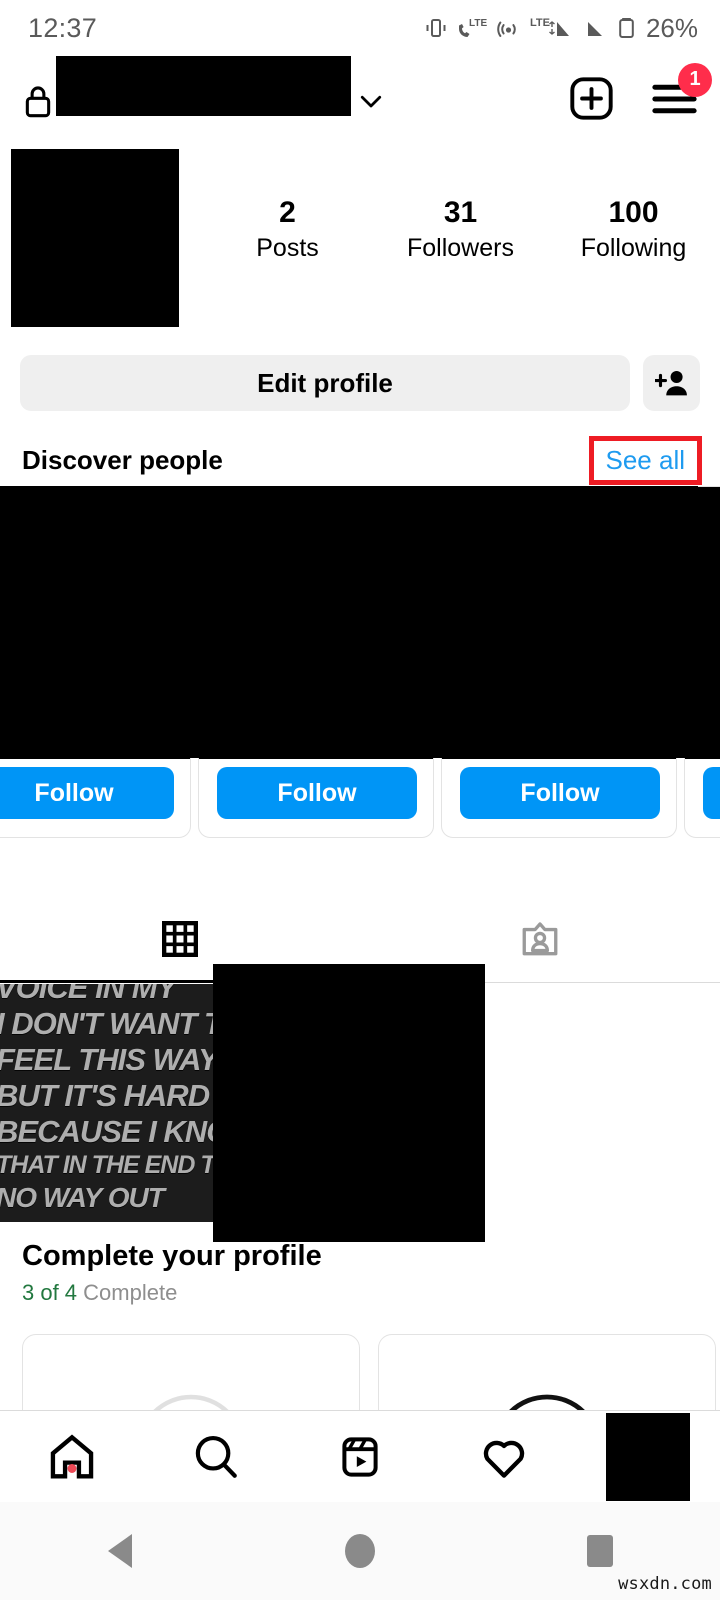 The height and width of the screenshot is (1600, 720). Describe the element at coordinates (130, 1292) in the screenshot. I see `progress-label: Complete` at that location.